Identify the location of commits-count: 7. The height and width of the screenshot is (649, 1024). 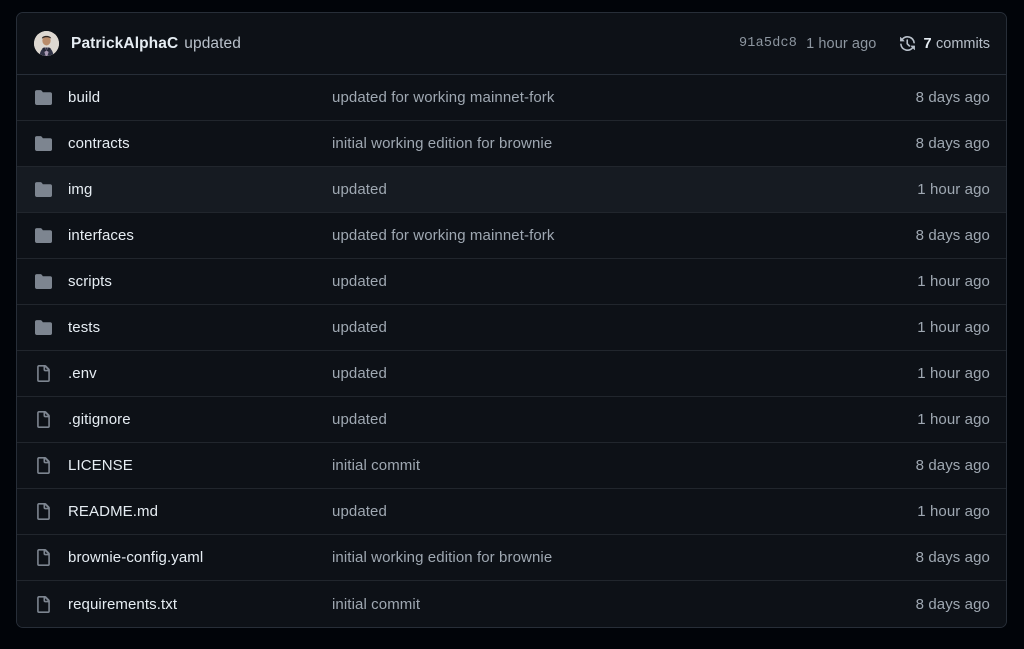
(927, 43).